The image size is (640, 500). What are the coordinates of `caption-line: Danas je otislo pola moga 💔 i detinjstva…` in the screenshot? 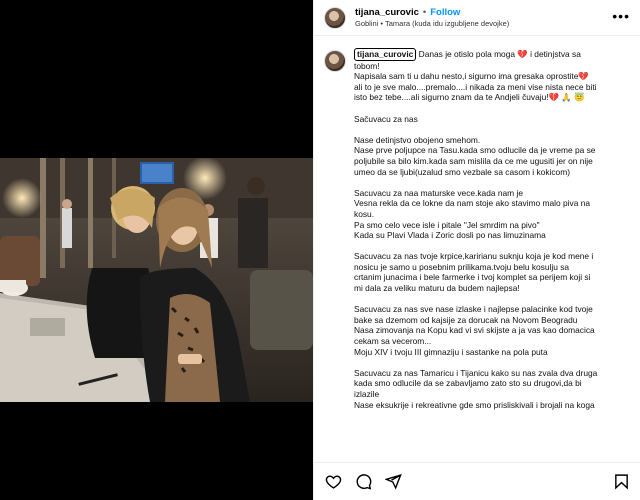 It's located at (499, 54).